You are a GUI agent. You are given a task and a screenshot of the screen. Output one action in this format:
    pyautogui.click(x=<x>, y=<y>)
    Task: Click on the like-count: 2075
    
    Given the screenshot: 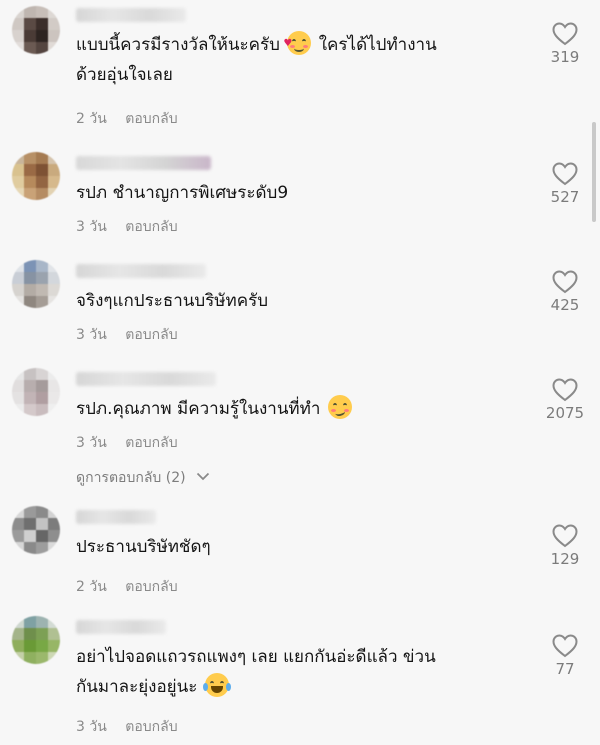 What is the action you would take?
    pyautogui.click(x=565, y=413)
    